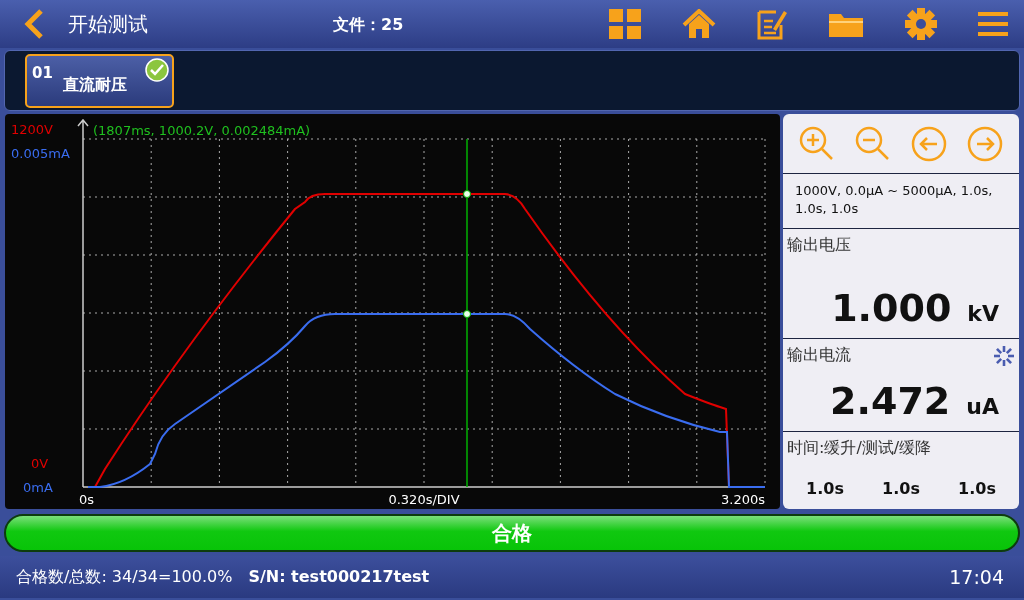  I want to click on time-axis-label: 0s, so click(87, 499).